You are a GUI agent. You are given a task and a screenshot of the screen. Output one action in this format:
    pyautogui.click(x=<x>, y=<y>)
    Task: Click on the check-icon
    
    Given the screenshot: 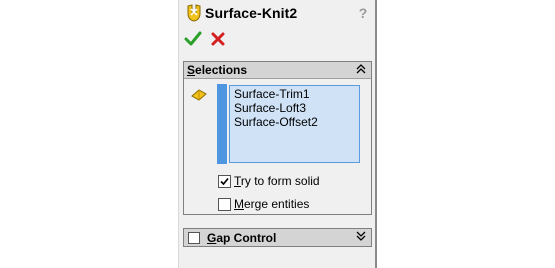 What is the action you would take?
    pyautogui.click(x=193, y=38)
    